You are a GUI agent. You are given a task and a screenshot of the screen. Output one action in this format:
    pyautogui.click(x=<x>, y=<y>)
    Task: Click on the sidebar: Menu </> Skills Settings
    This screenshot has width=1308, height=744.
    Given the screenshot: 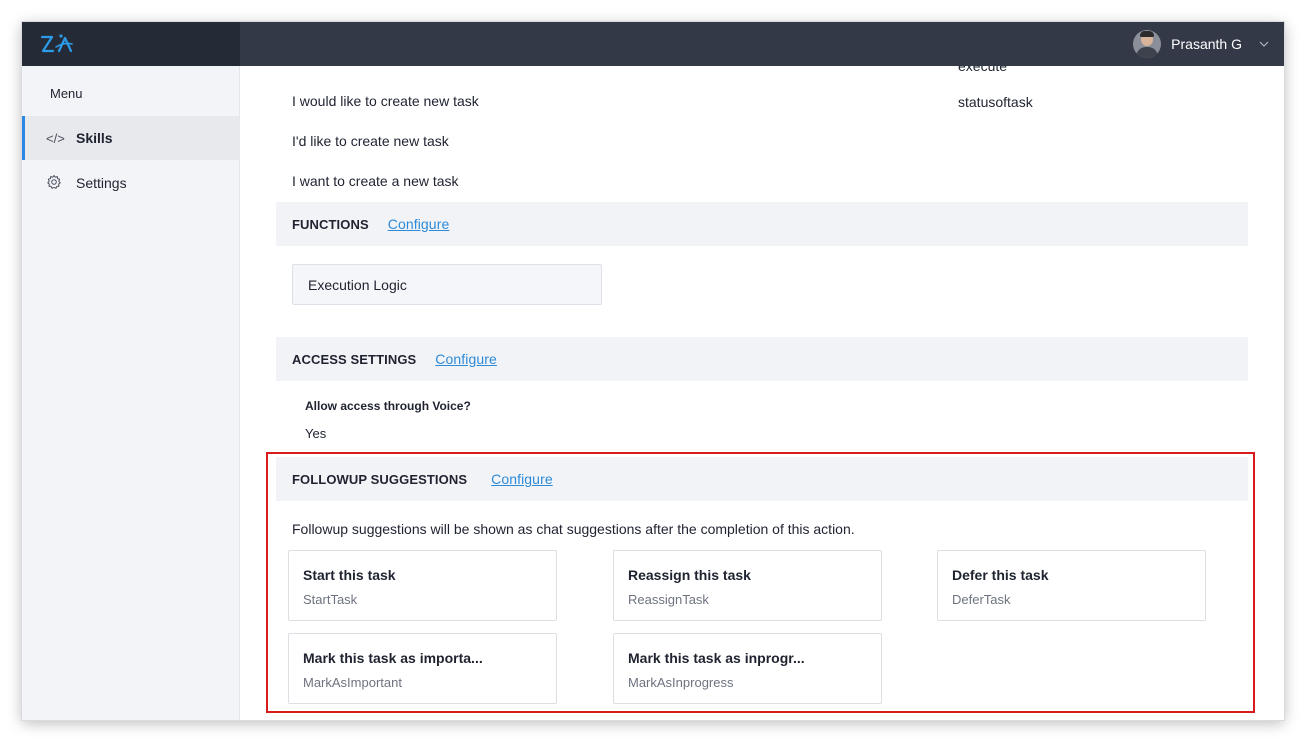 What is the action you would take?
    pyautogui.click(x=131, y=393)
    